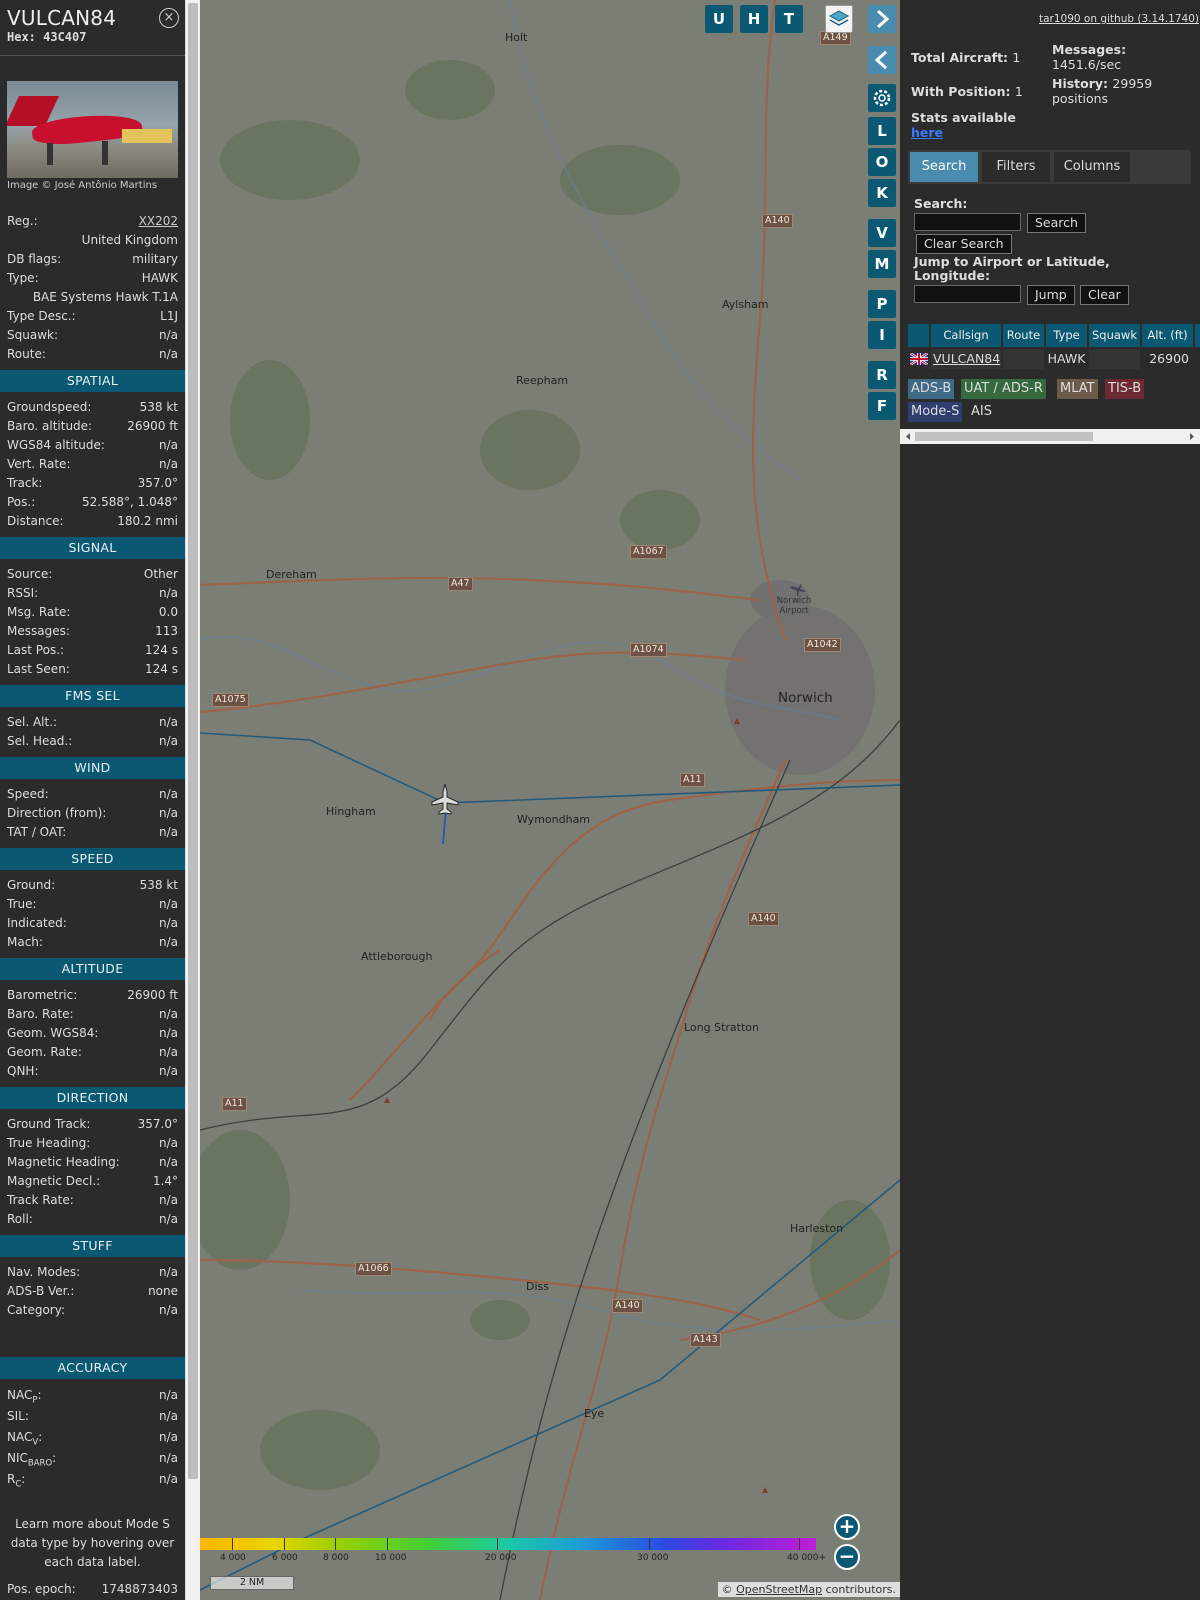 This screenshot has width=1200, height=1600. What do you see at coordinates (763, 919) in the screenshot?
I see `road-shield: A140` at bounding box center [763, 919].